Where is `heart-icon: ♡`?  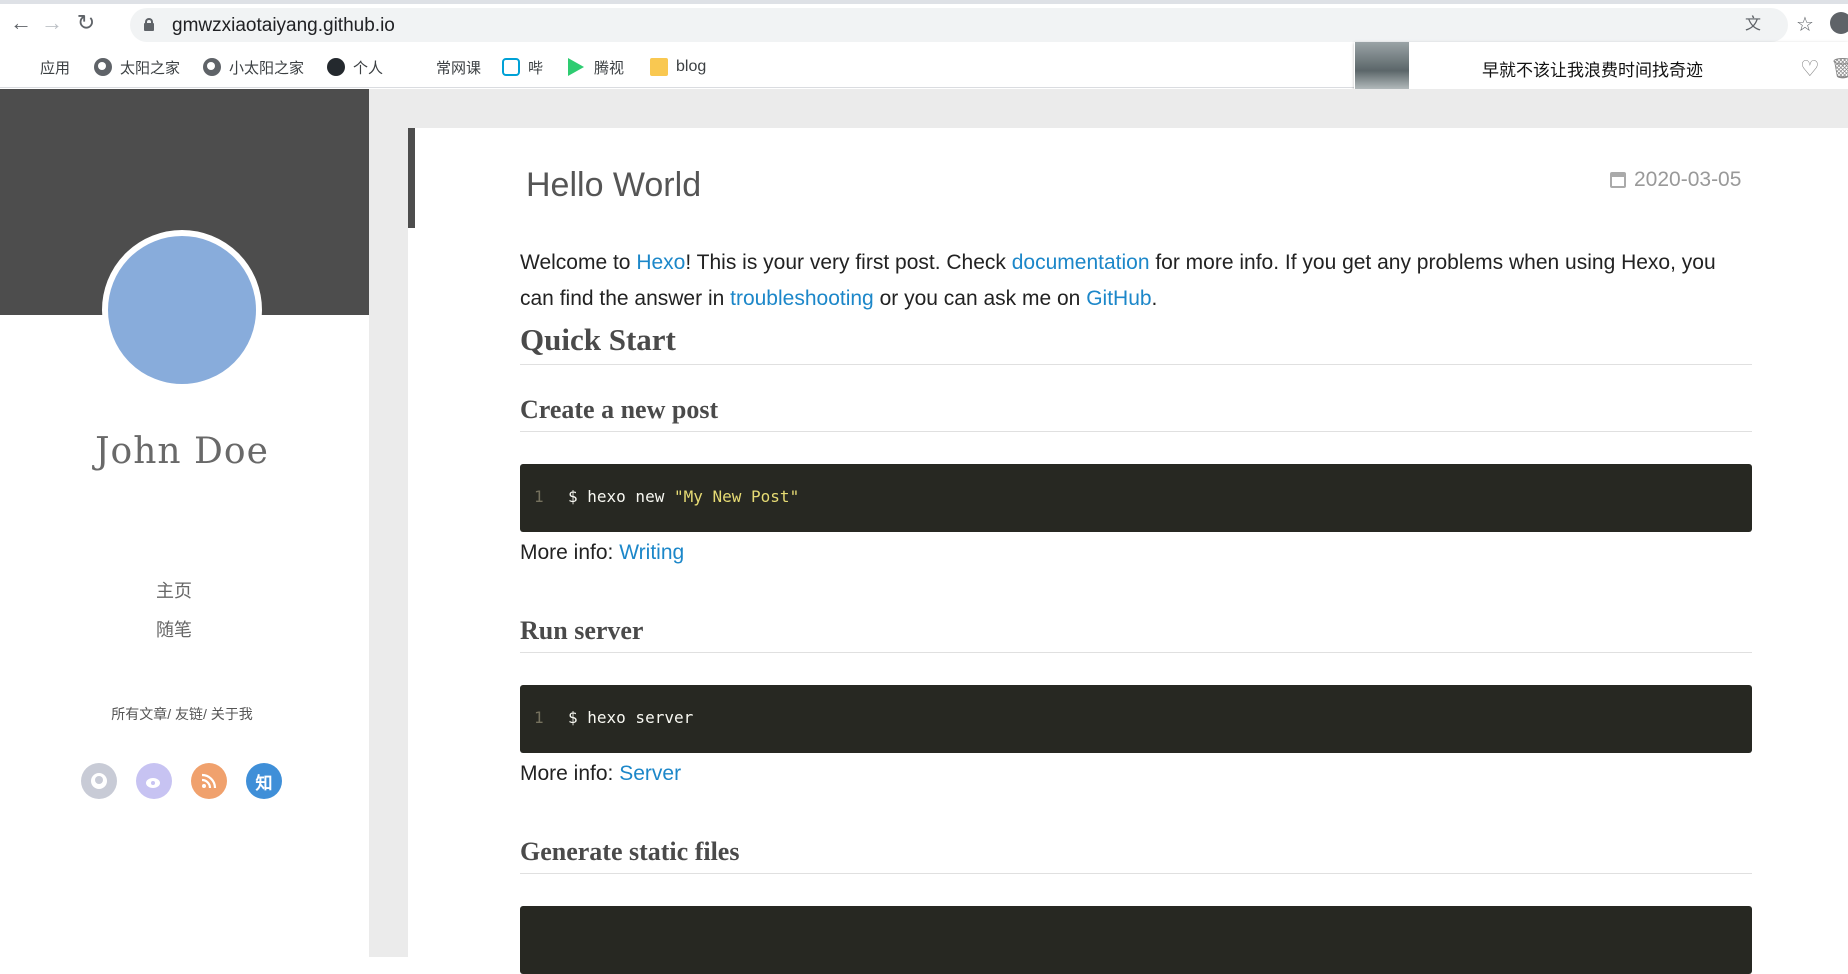
heart-icon: ♡ is located at coordinates (1810, 69).